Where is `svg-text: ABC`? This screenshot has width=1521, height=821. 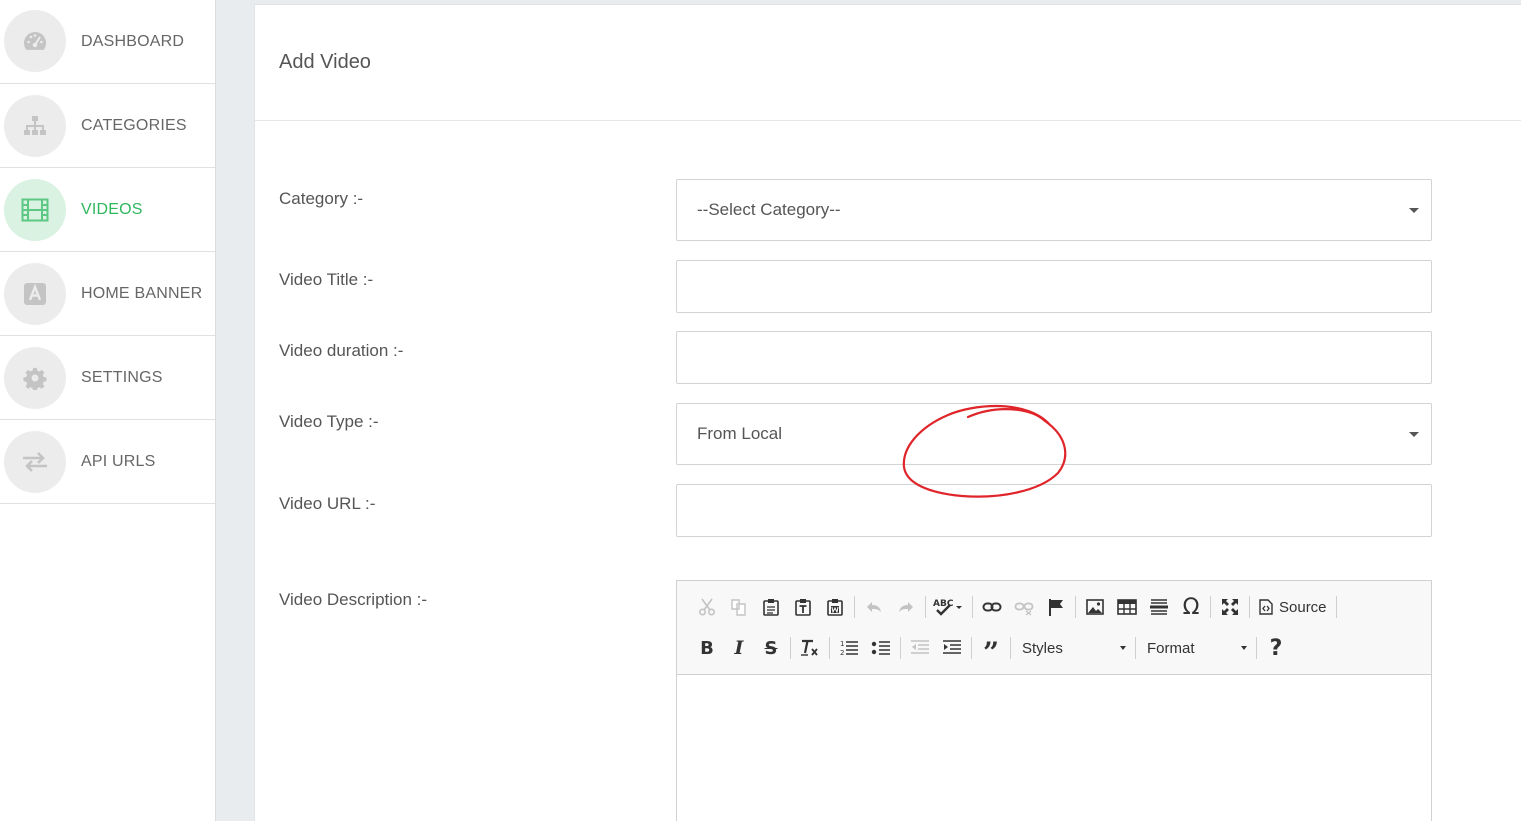
svg-text: ABC is located at coordinates (943, 604).